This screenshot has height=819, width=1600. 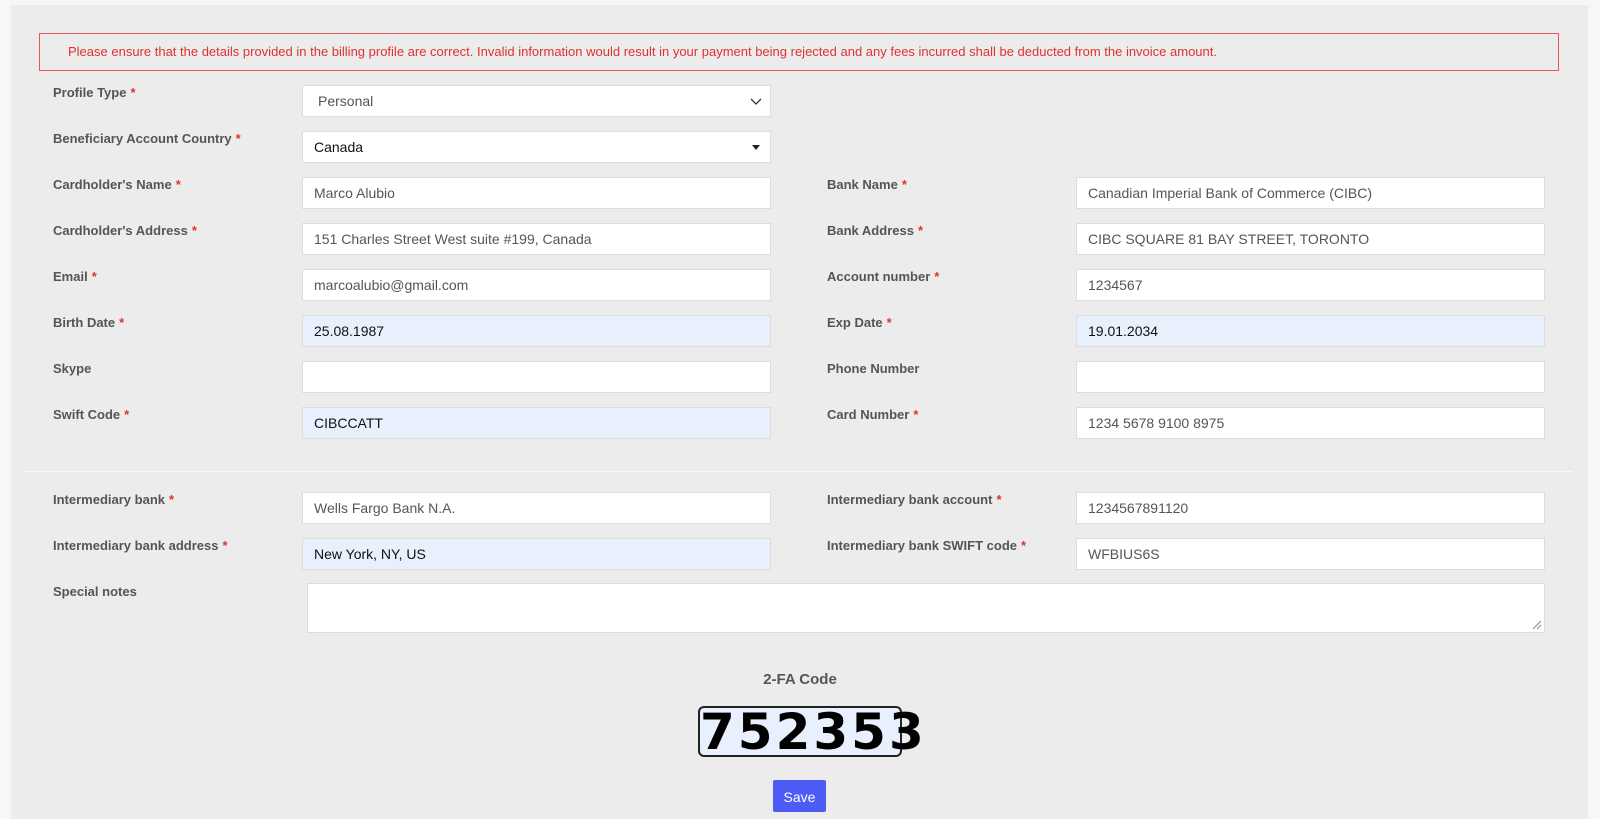 What do you see at coordinates (927, 545) in the screenshot?
I see `intermediary-bank-swift-label: Intermediary bank SWIFT code *` at bounding box center [927, 545].